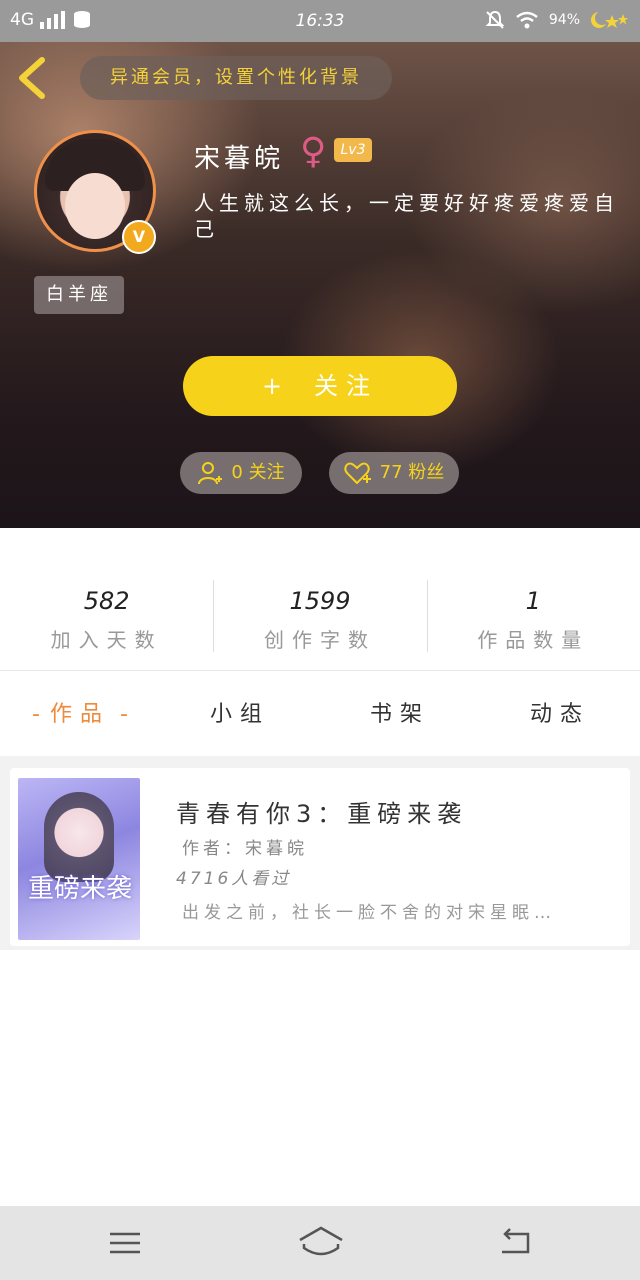  What do you see at coordinates (245, 849) in the screenshot?
I see `work-author: 作者：宋暮皖` at bounding box center [245, 849].